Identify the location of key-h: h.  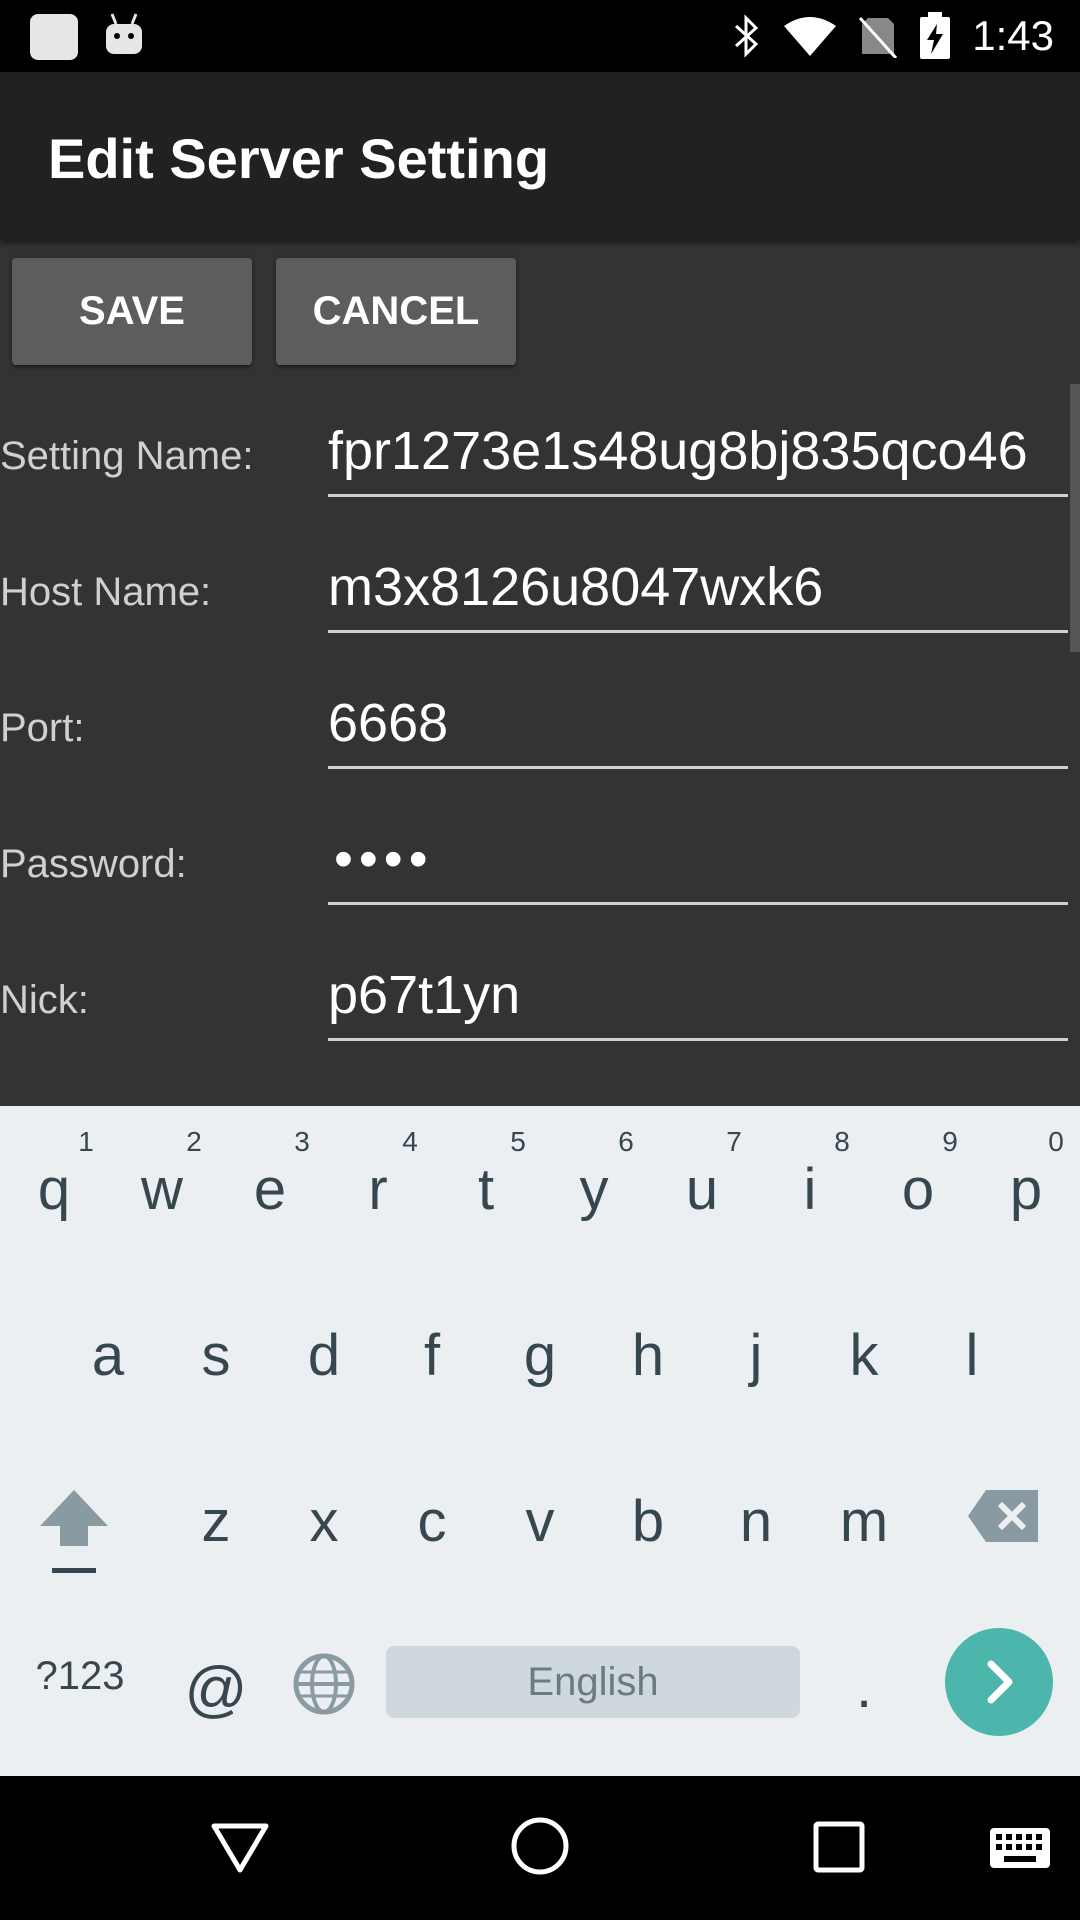
(648, 1355).